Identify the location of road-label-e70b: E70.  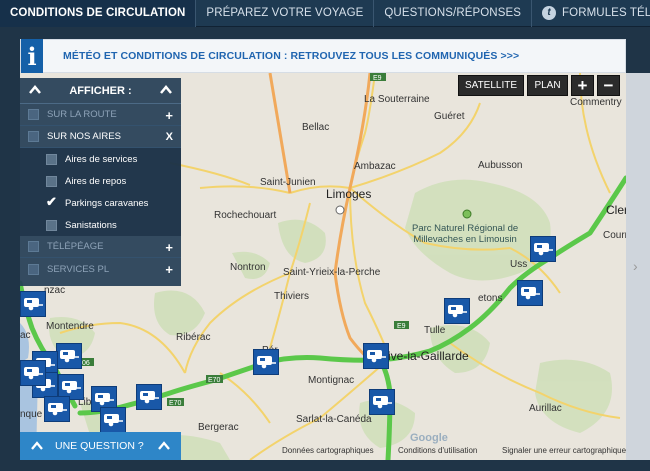
(175, 403).